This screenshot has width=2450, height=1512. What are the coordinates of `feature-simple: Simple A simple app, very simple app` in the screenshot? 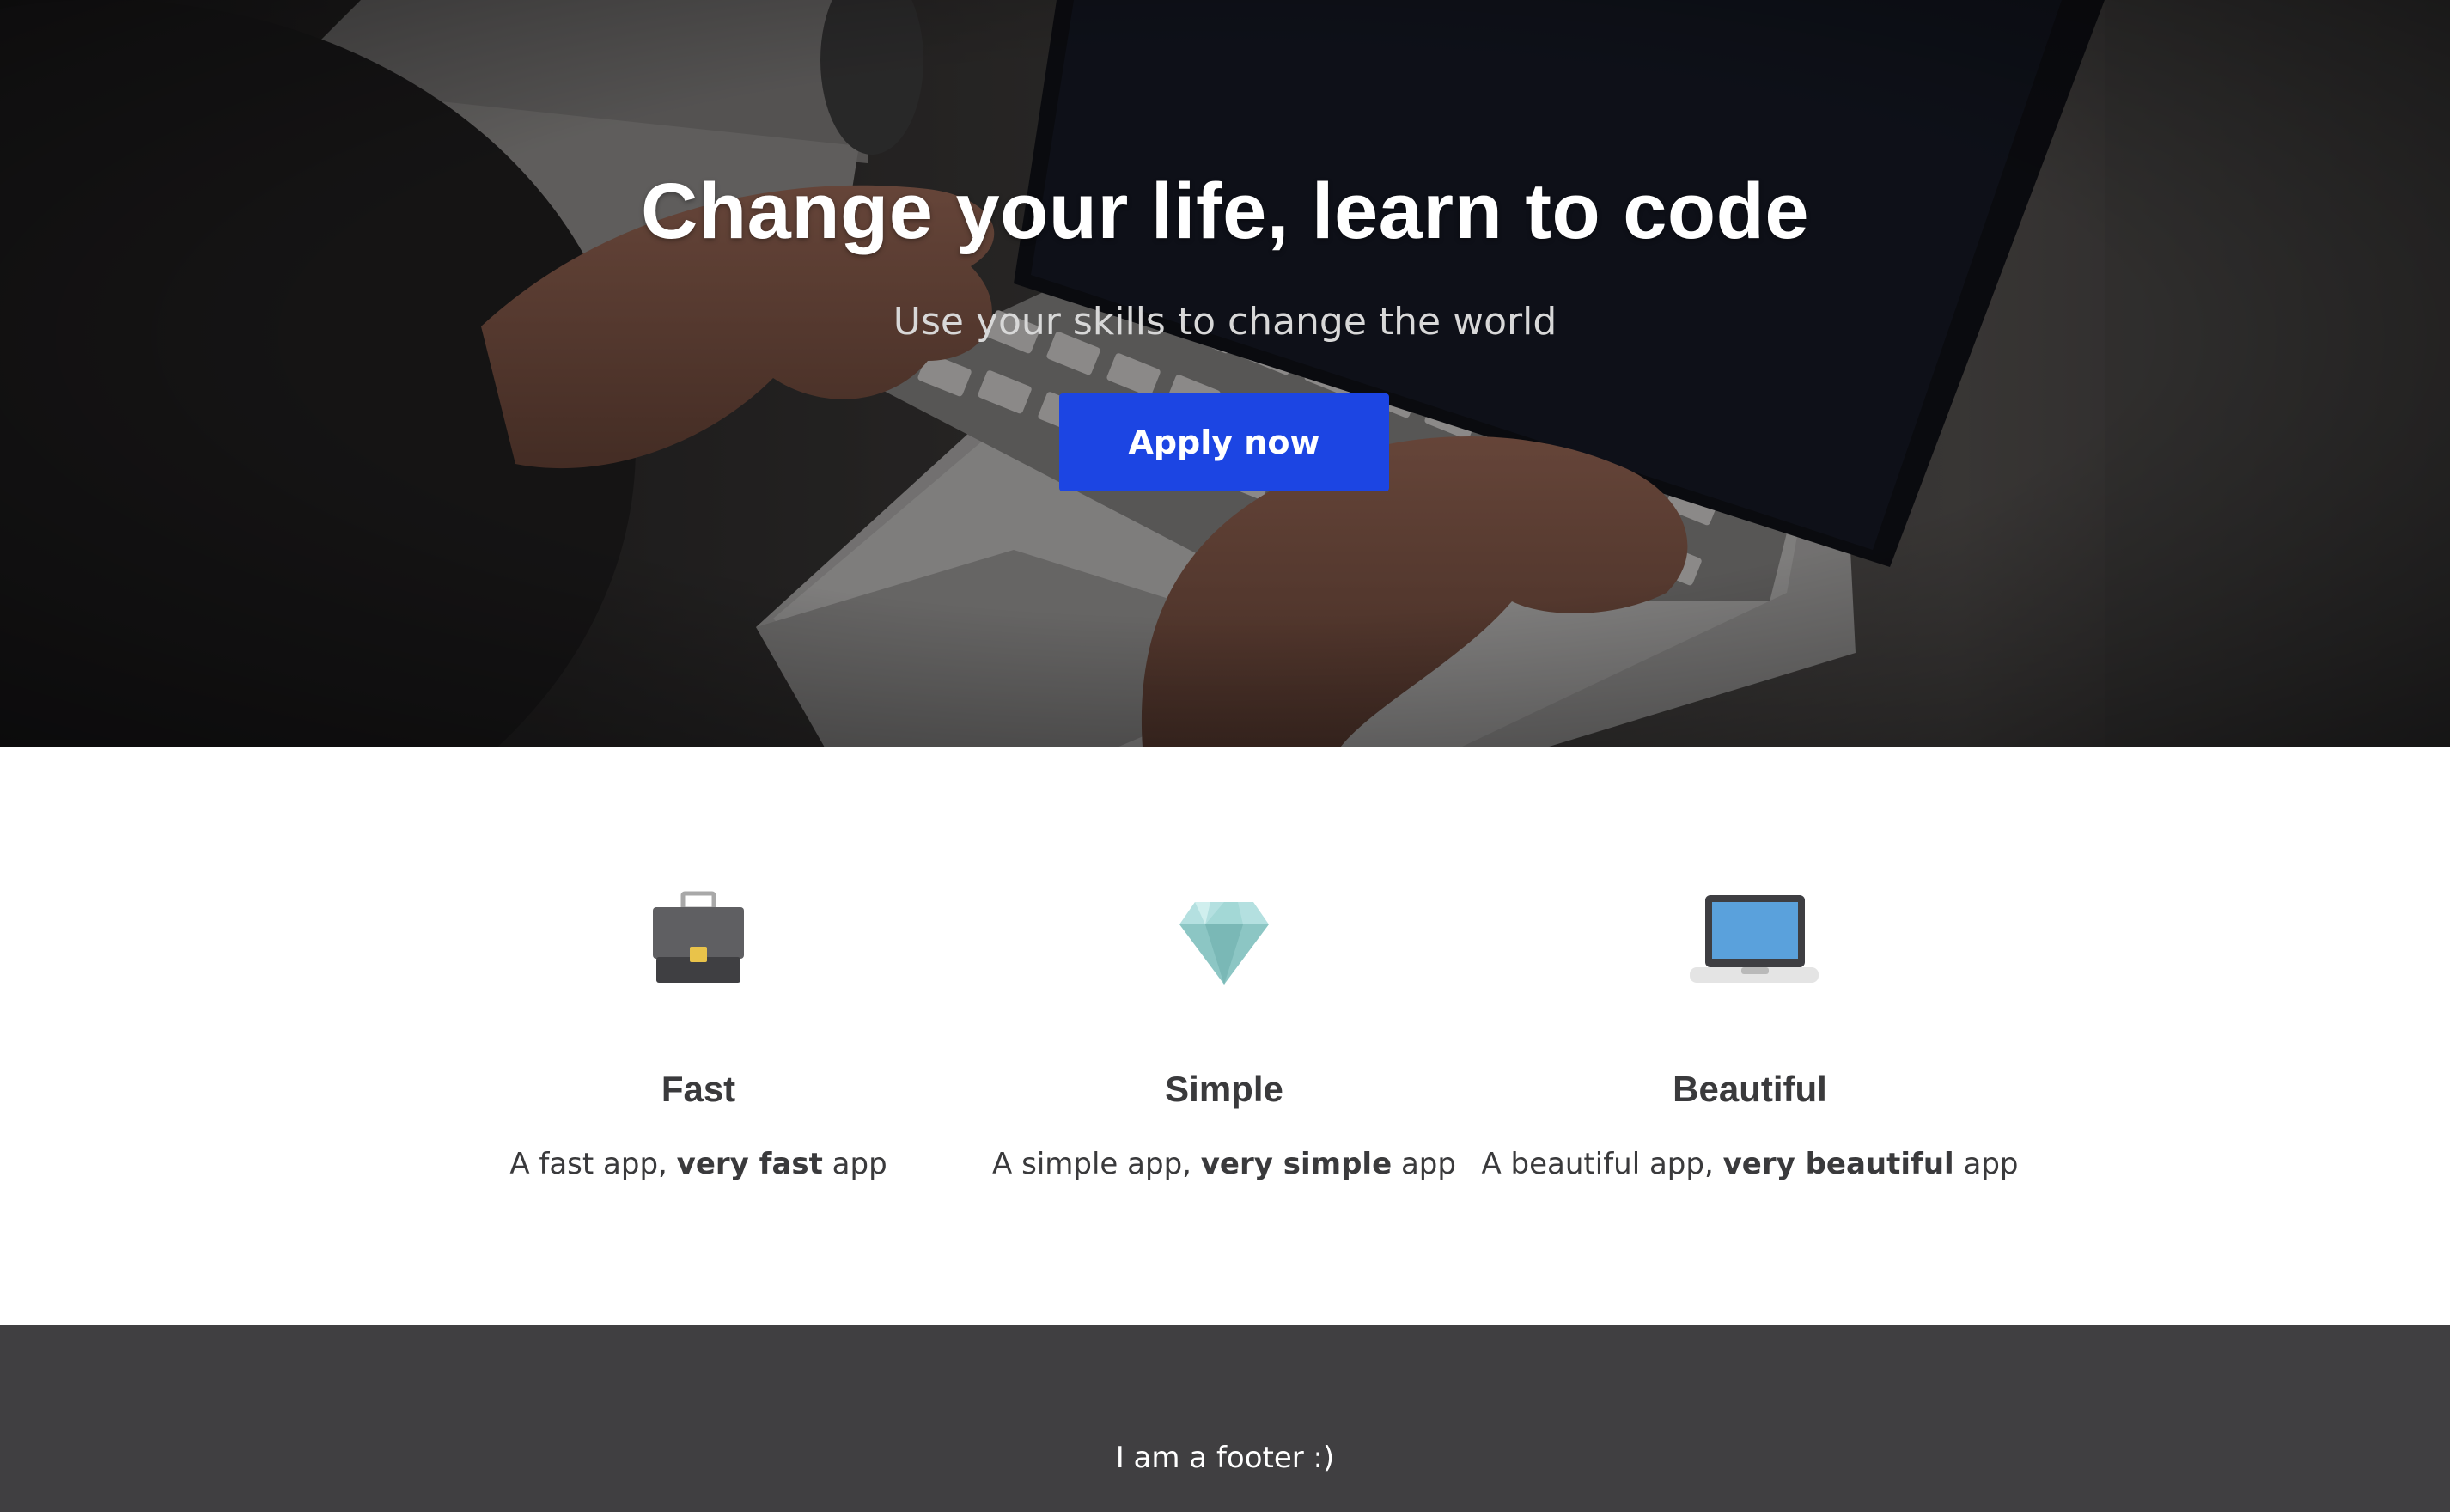 It's located at (1224, 1036).